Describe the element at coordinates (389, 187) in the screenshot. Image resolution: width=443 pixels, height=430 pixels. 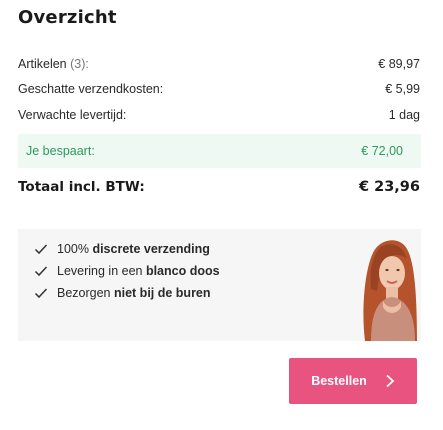
I see `total-value: € 23,96` at that location.